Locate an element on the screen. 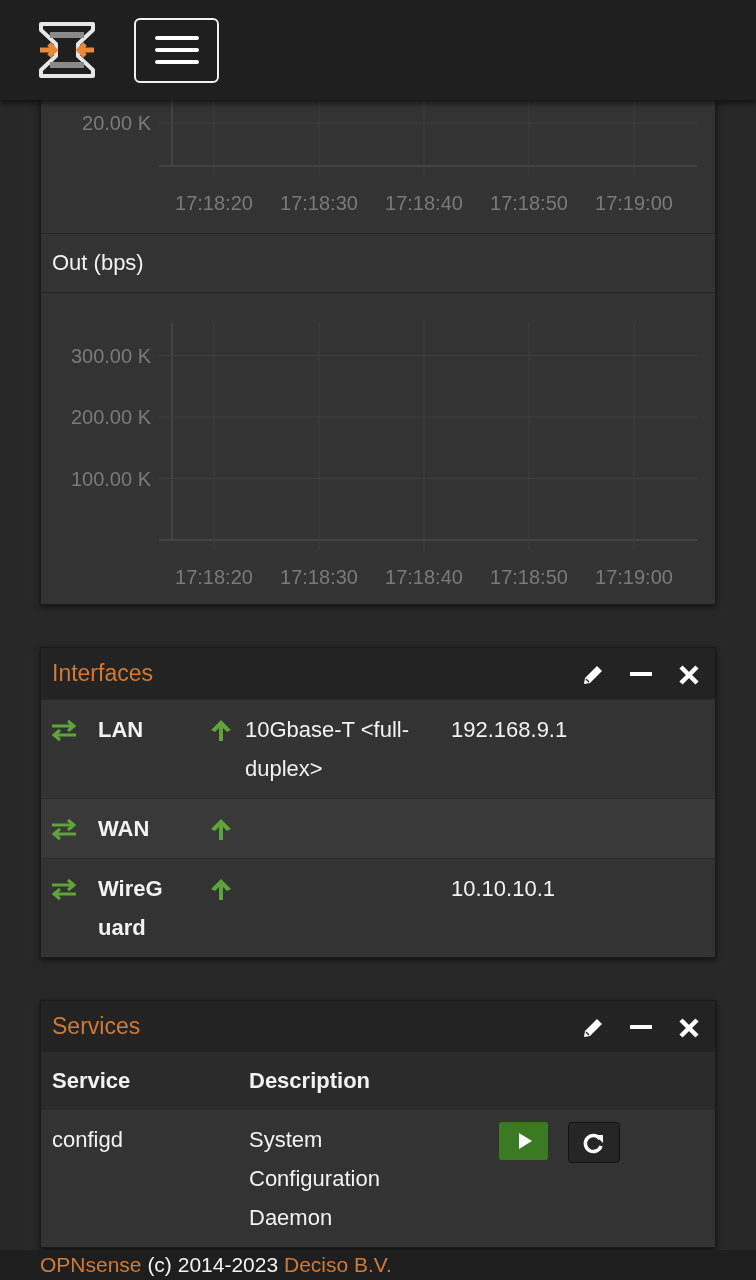 Image resolution: width=756 pixels, height=1280 pixels. running-status-button is located at coordinates (523, 1141).